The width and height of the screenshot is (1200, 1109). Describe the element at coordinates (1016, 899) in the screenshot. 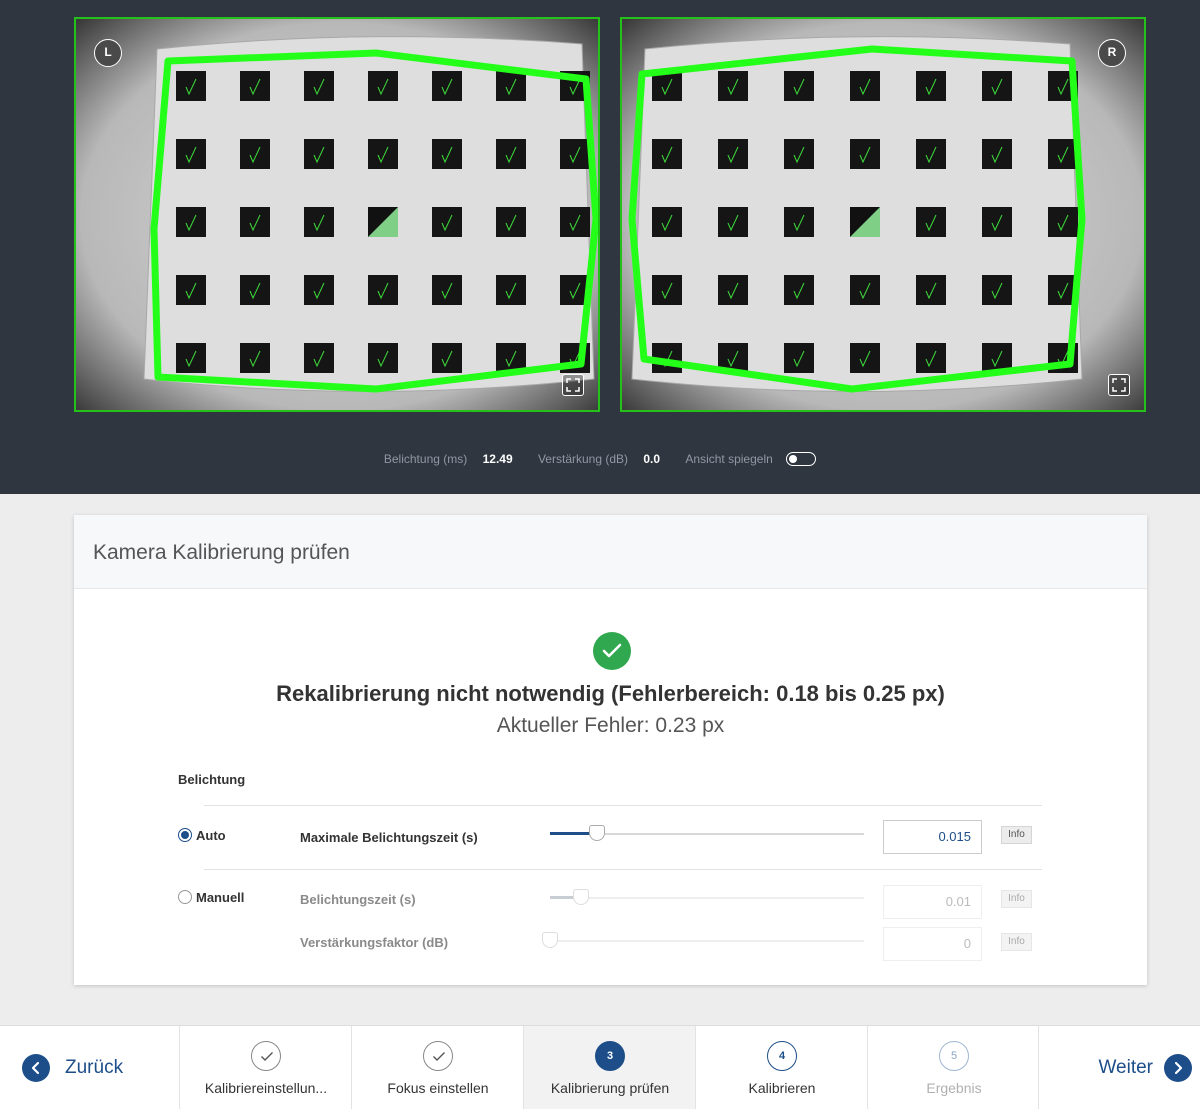

I see `exposure-time-info-button: Info` at that location.